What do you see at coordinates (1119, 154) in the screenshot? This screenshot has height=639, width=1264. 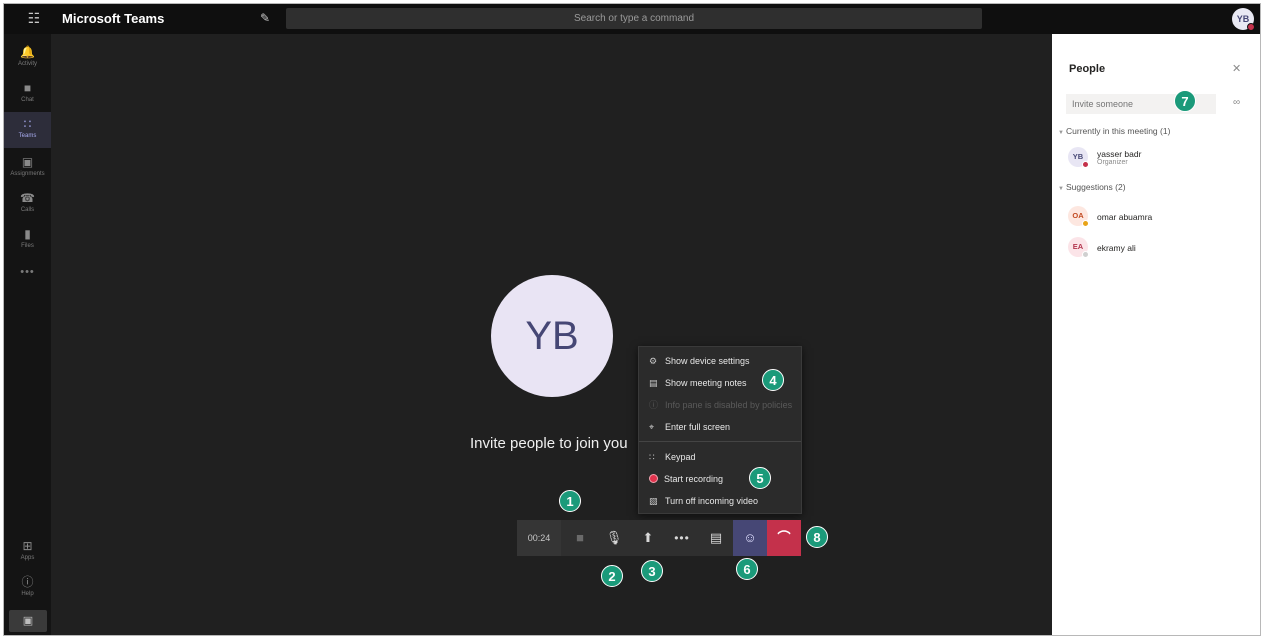 I see `participant-name: yasser badr` at bounding box center [1119, 154].